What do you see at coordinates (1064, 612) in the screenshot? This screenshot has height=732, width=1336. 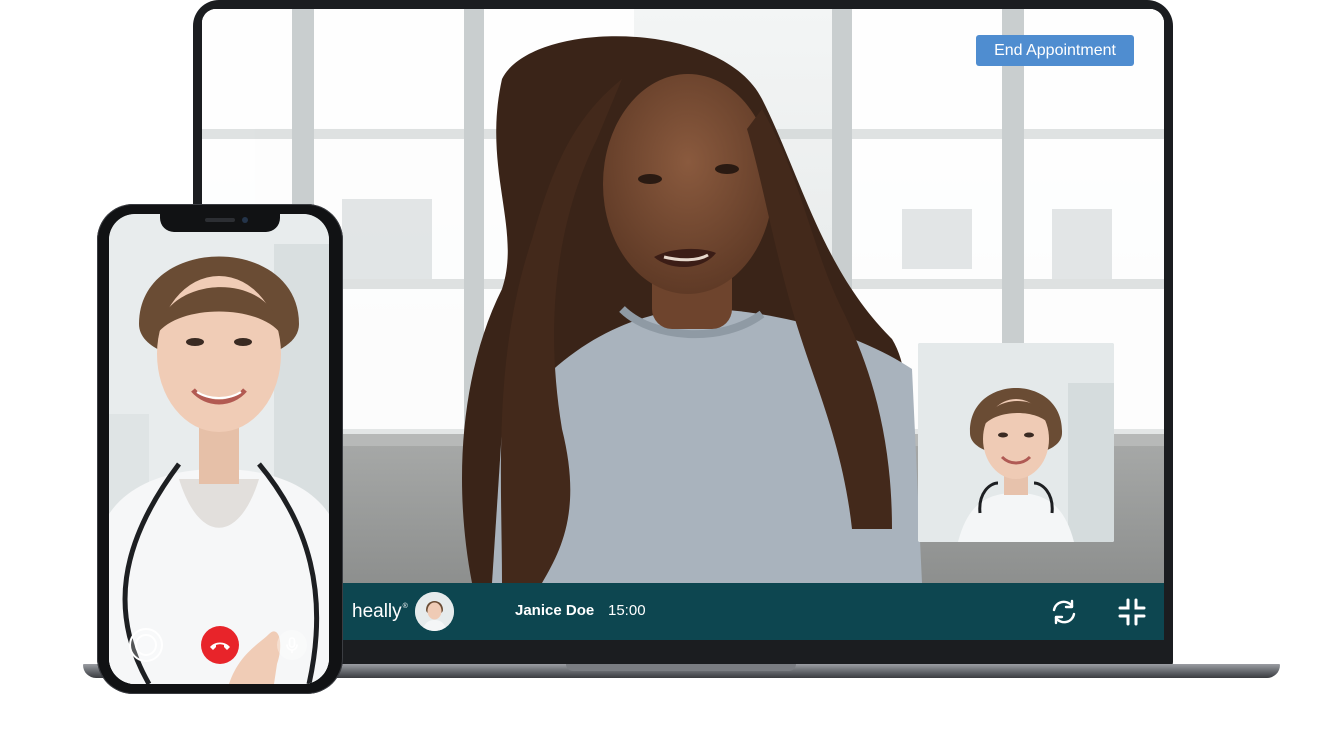 I see `switch-camera-icon` at bounding box center [1064, 612].